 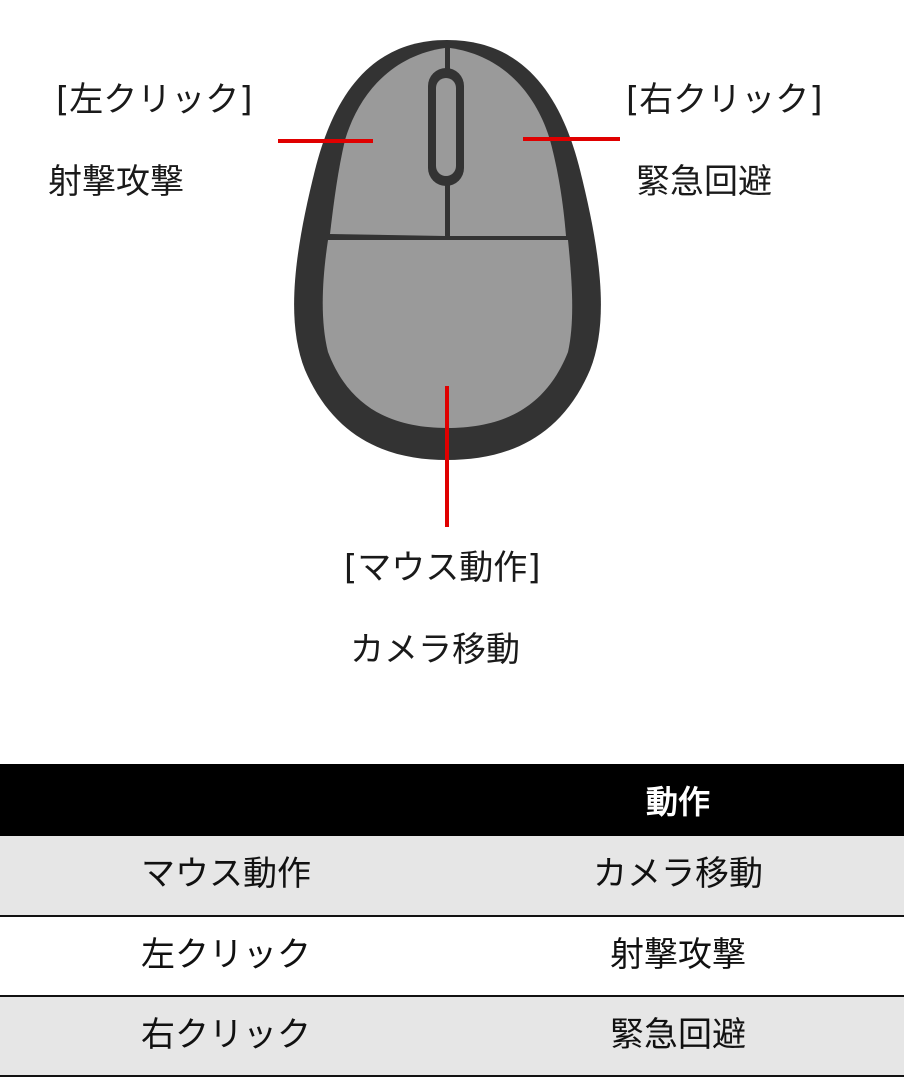 What do you see at coordinates (226, 956) in the screenshot?
I see `table-cell-input: 左クリック` at bounding box center [226, 956].